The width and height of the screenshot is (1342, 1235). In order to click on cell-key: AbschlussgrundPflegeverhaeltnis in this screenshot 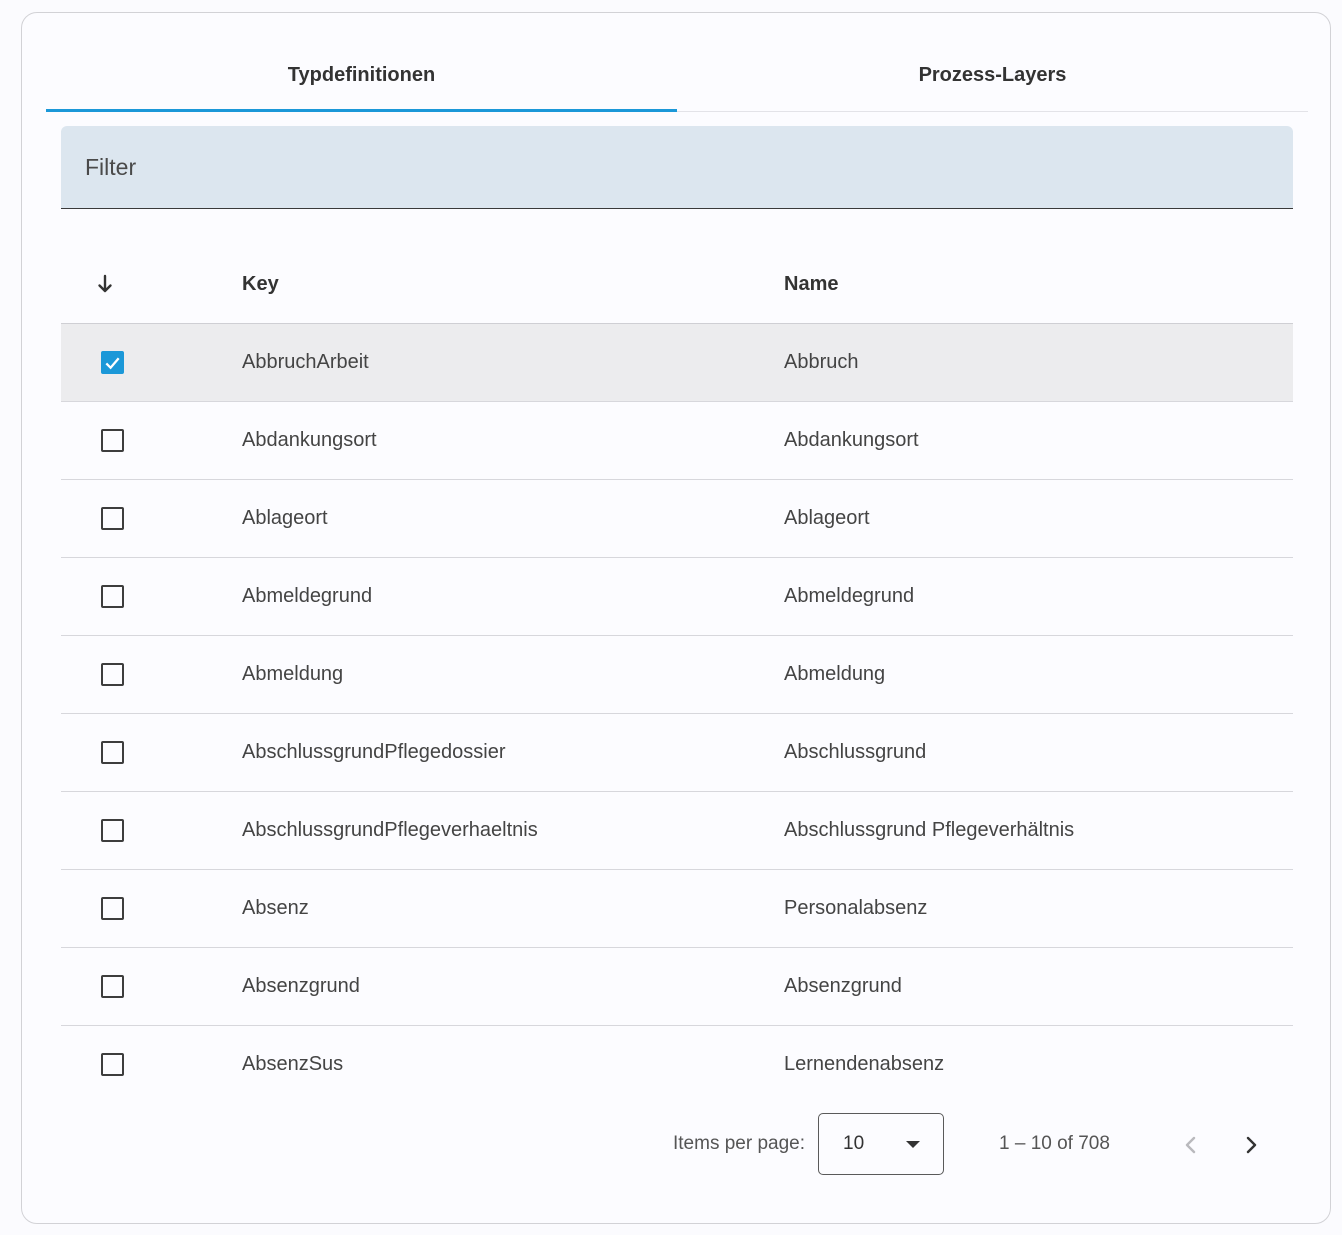, I will do `click(390, 830)`.